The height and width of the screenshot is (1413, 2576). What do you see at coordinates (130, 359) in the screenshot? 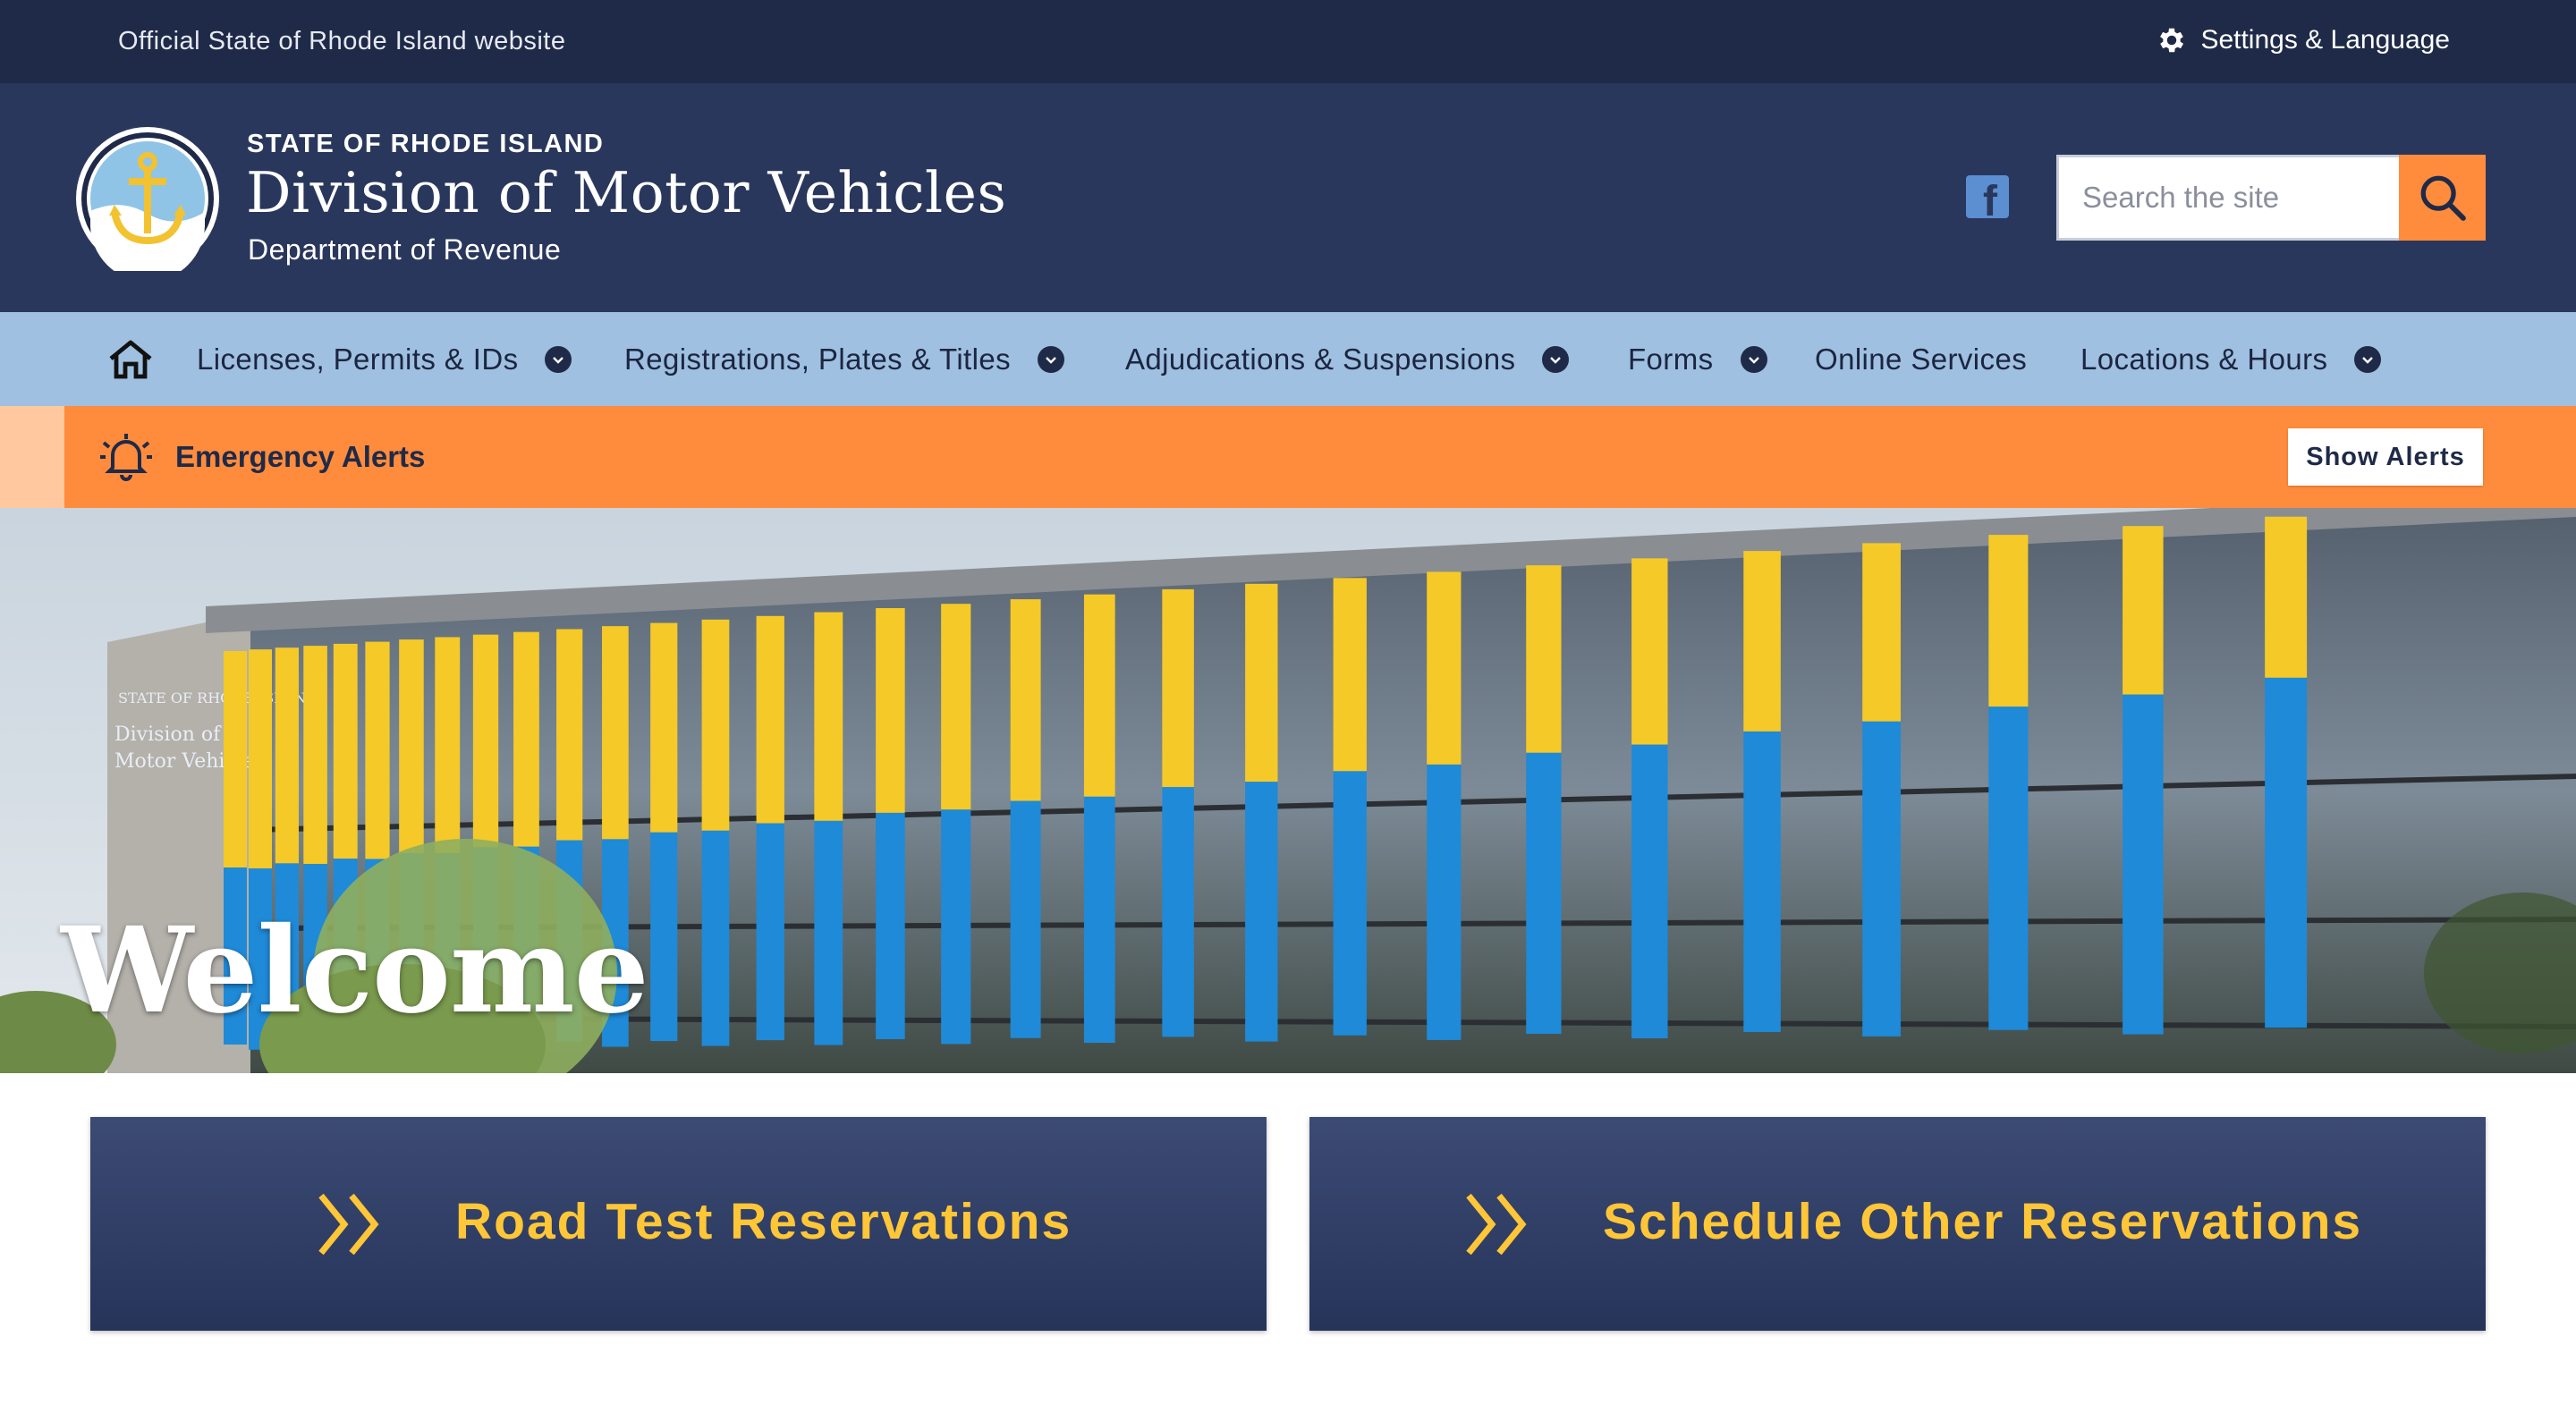
I see `home-icon` at bounding box center [130, 359].